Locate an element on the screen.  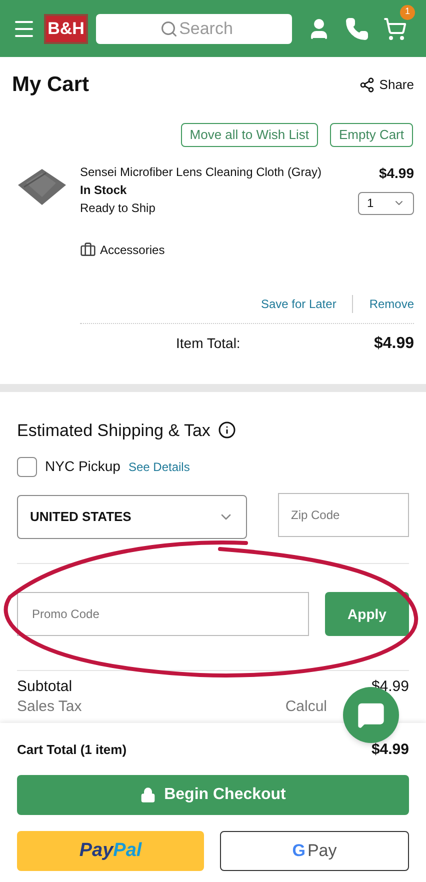
summary-label: Subtotal is located at coordinates (44, 686).